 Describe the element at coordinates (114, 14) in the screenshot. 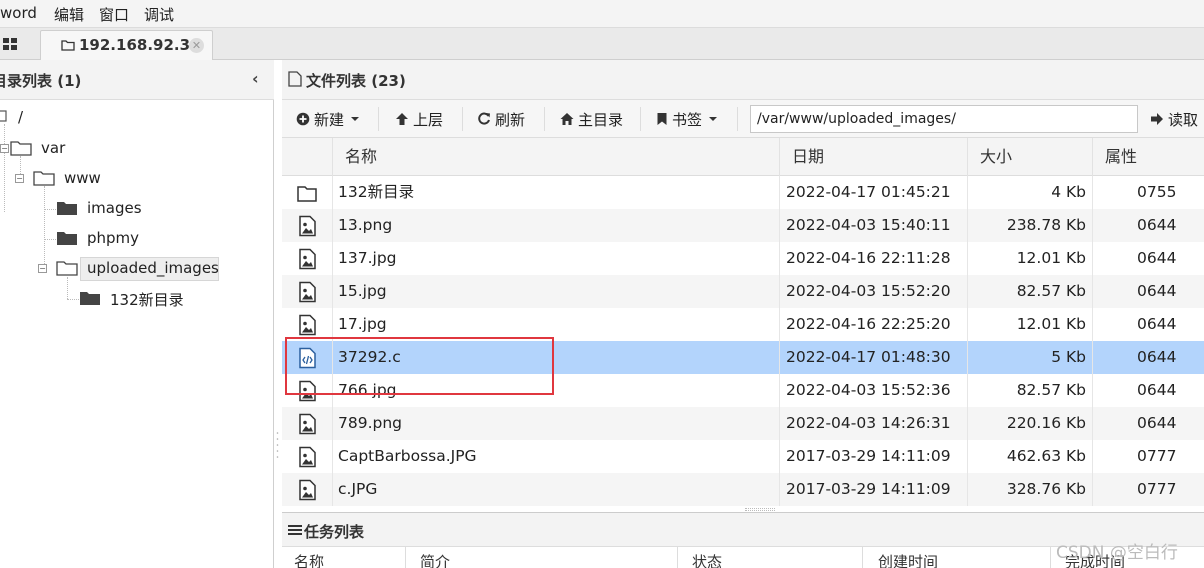

I see `menu-item-window: 窗口` at that location.